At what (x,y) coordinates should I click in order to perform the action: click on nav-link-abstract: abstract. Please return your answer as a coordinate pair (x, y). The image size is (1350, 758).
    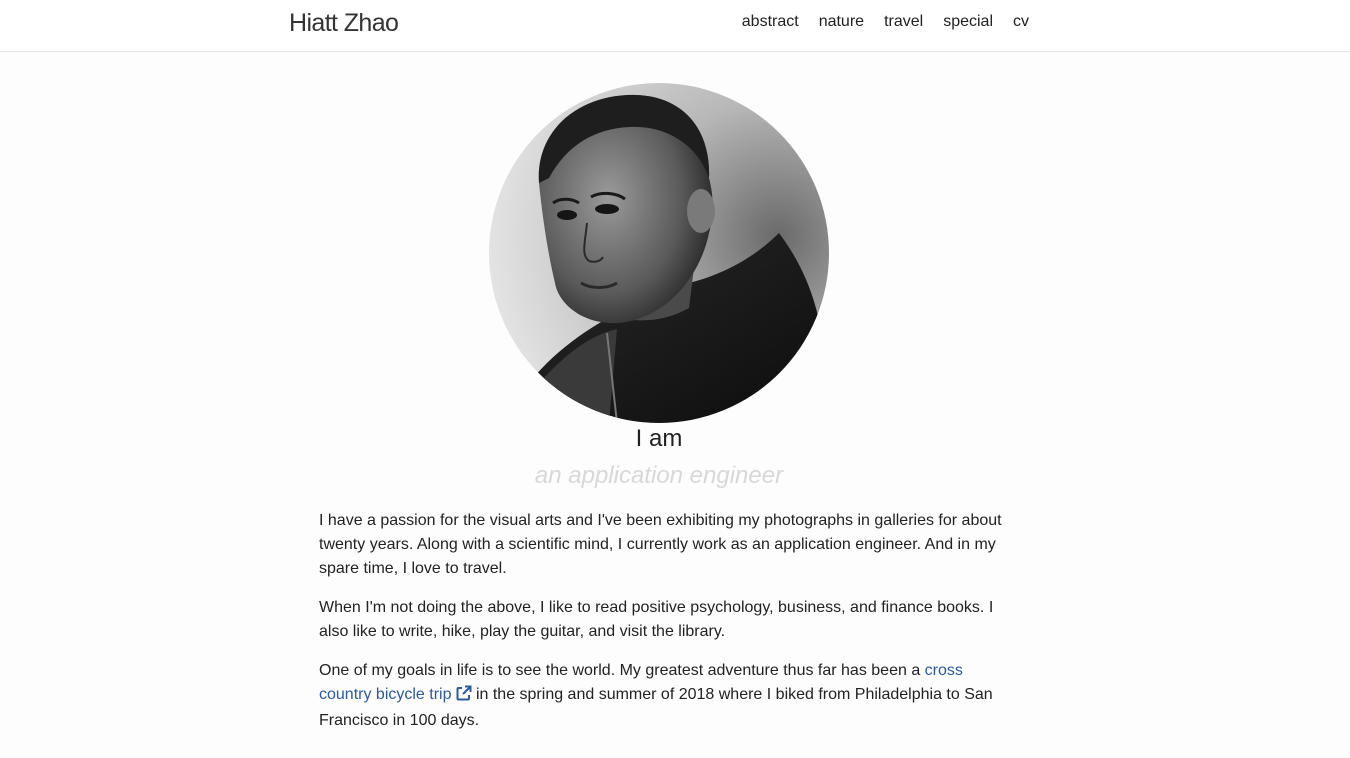
    Looking at the image, I should click on (770, 21).